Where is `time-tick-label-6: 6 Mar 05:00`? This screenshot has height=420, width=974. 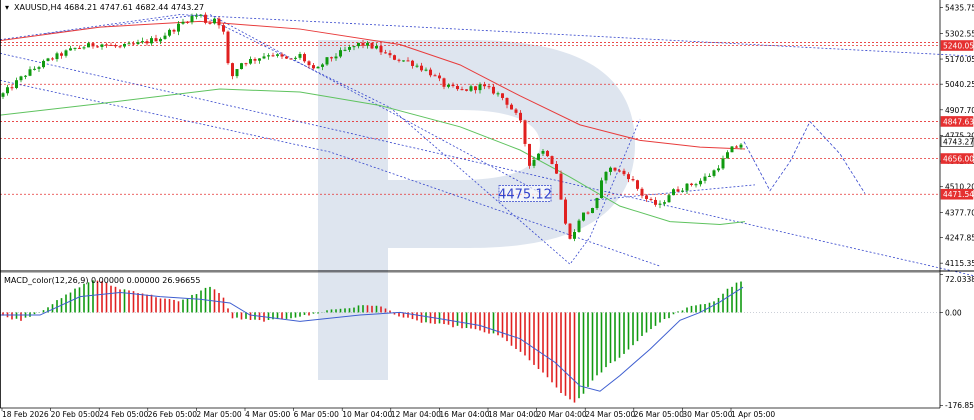 time-tick-label-6: 6 Mar 05:00 is located at coordinates (317, 414).